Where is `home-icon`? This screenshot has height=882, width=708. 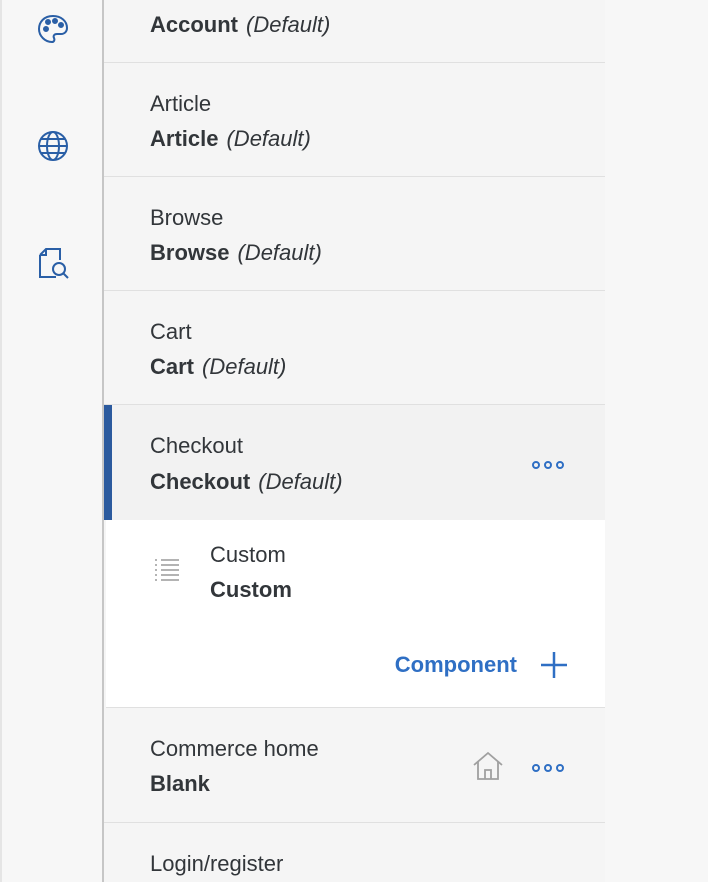 home-icon is located at coordinates (488, 766).